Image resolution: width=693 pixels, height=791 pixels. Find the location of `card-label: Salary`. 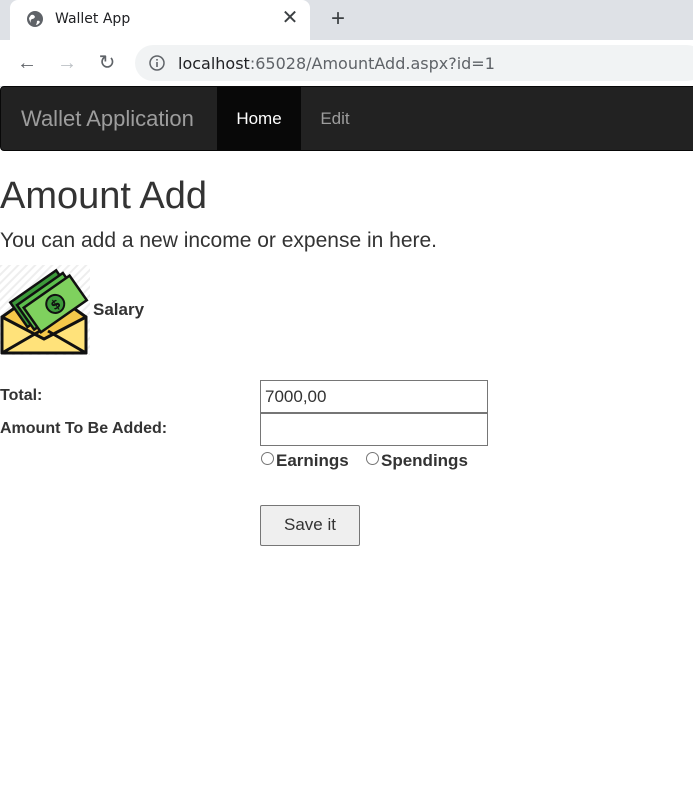

card-label: Salary is located at coordinates (119, 309).